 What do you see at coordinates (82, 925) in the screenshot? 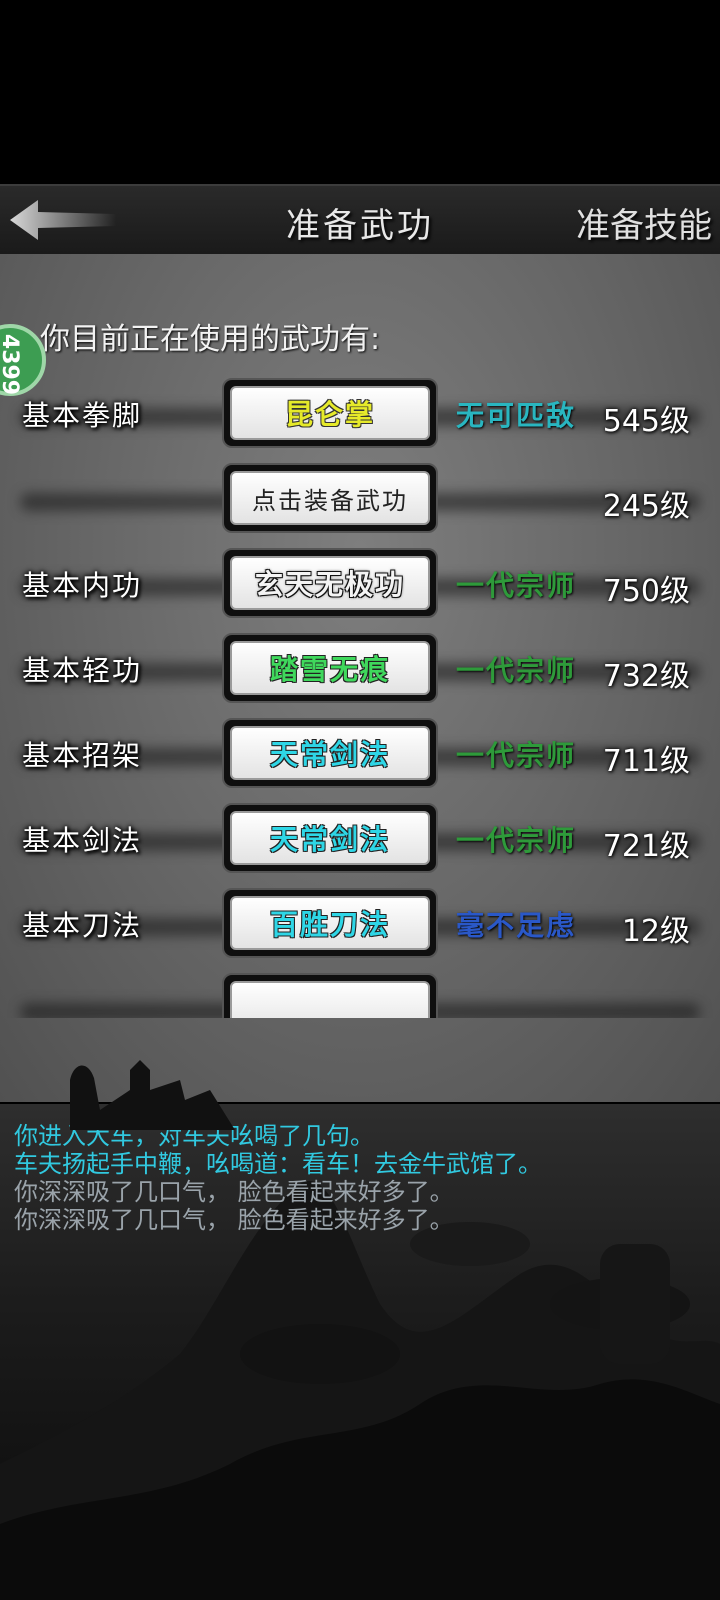
I see `skill-category: 基本刀法` at bounding box center [82, 925].